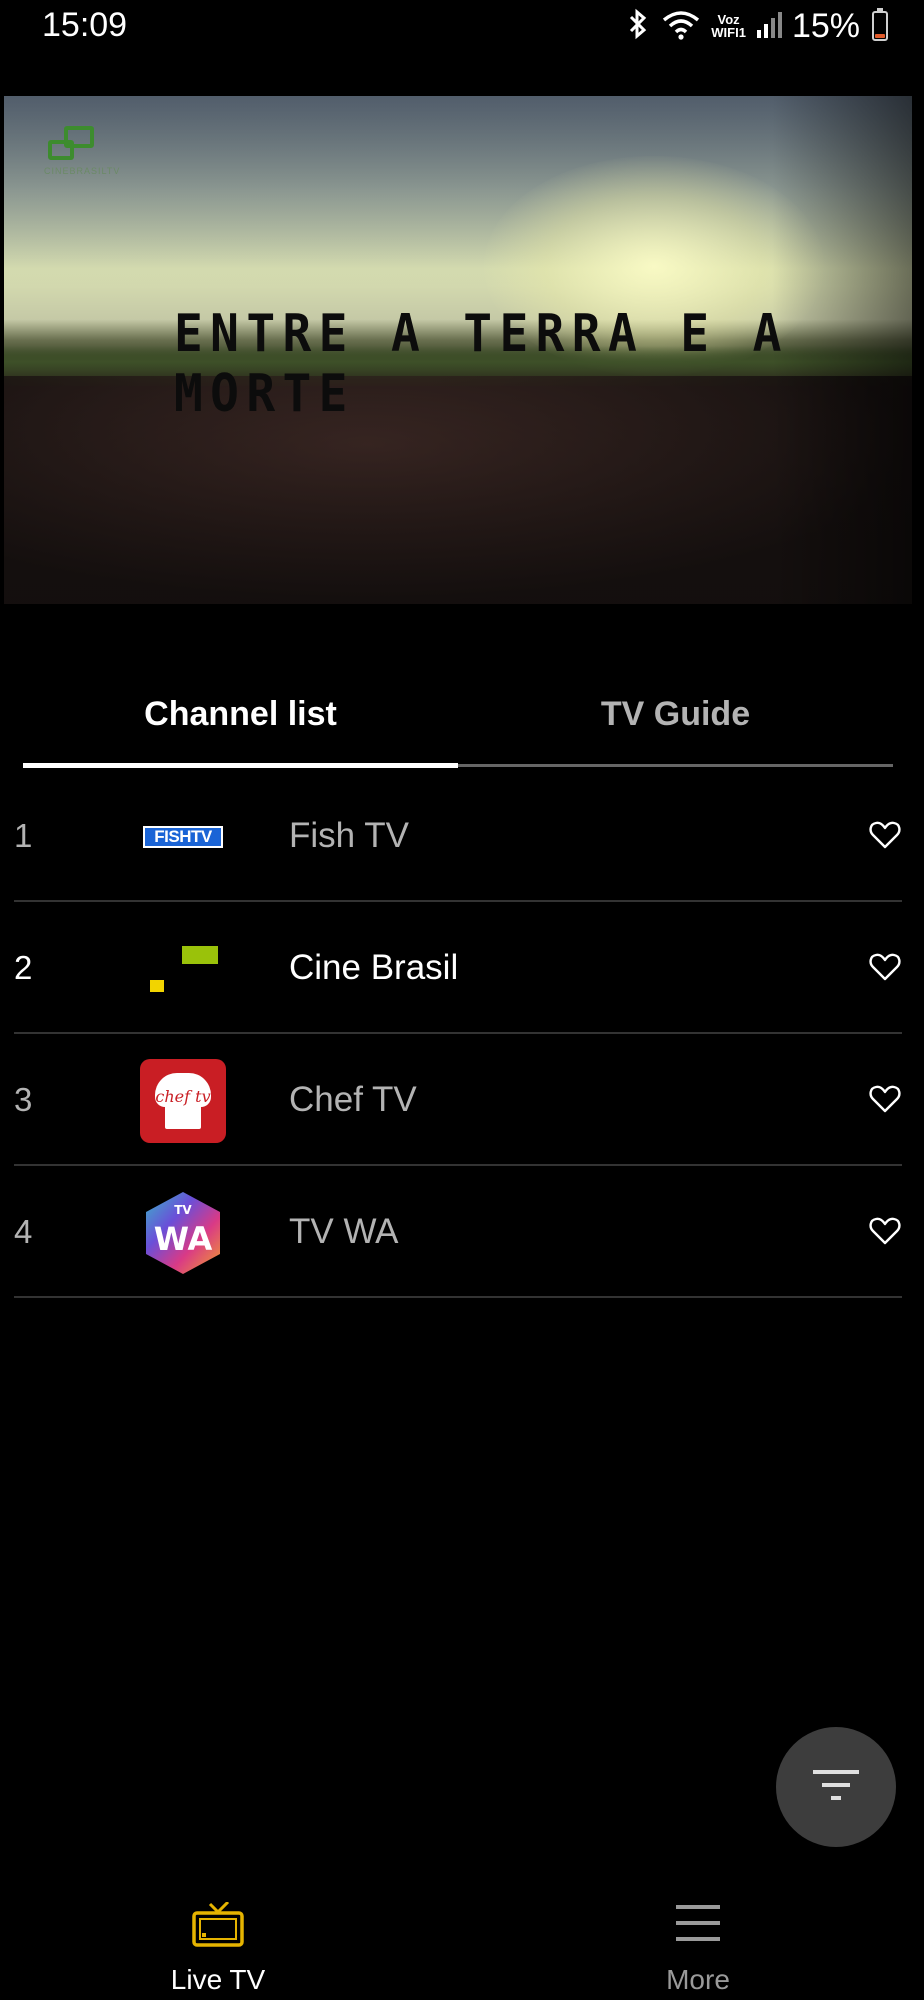  What do you see at coordinates (23, 967) in the screenshot?
I see `channel-number: 2` at bounding box center [23, 967].